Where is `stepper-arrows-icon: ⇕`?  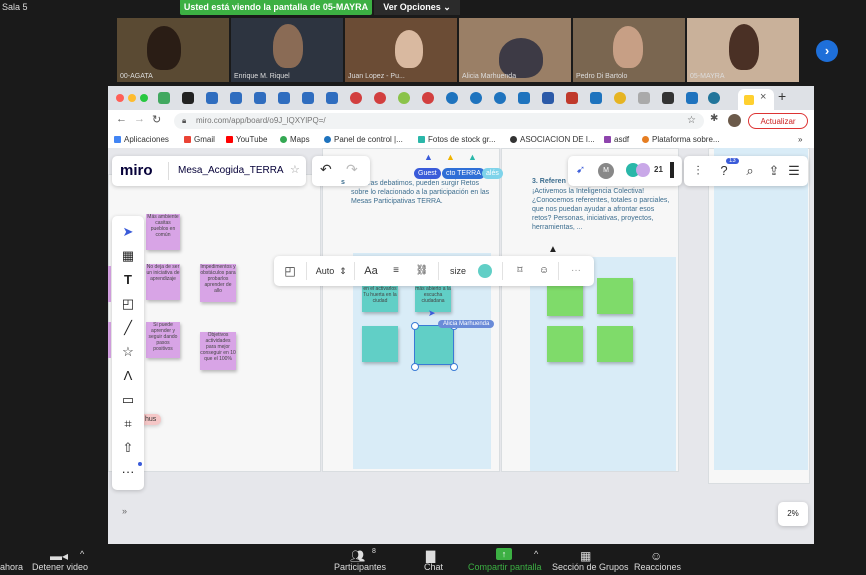
stepper-arrows-icon: ⇕ is located at coordinates (343, 271).